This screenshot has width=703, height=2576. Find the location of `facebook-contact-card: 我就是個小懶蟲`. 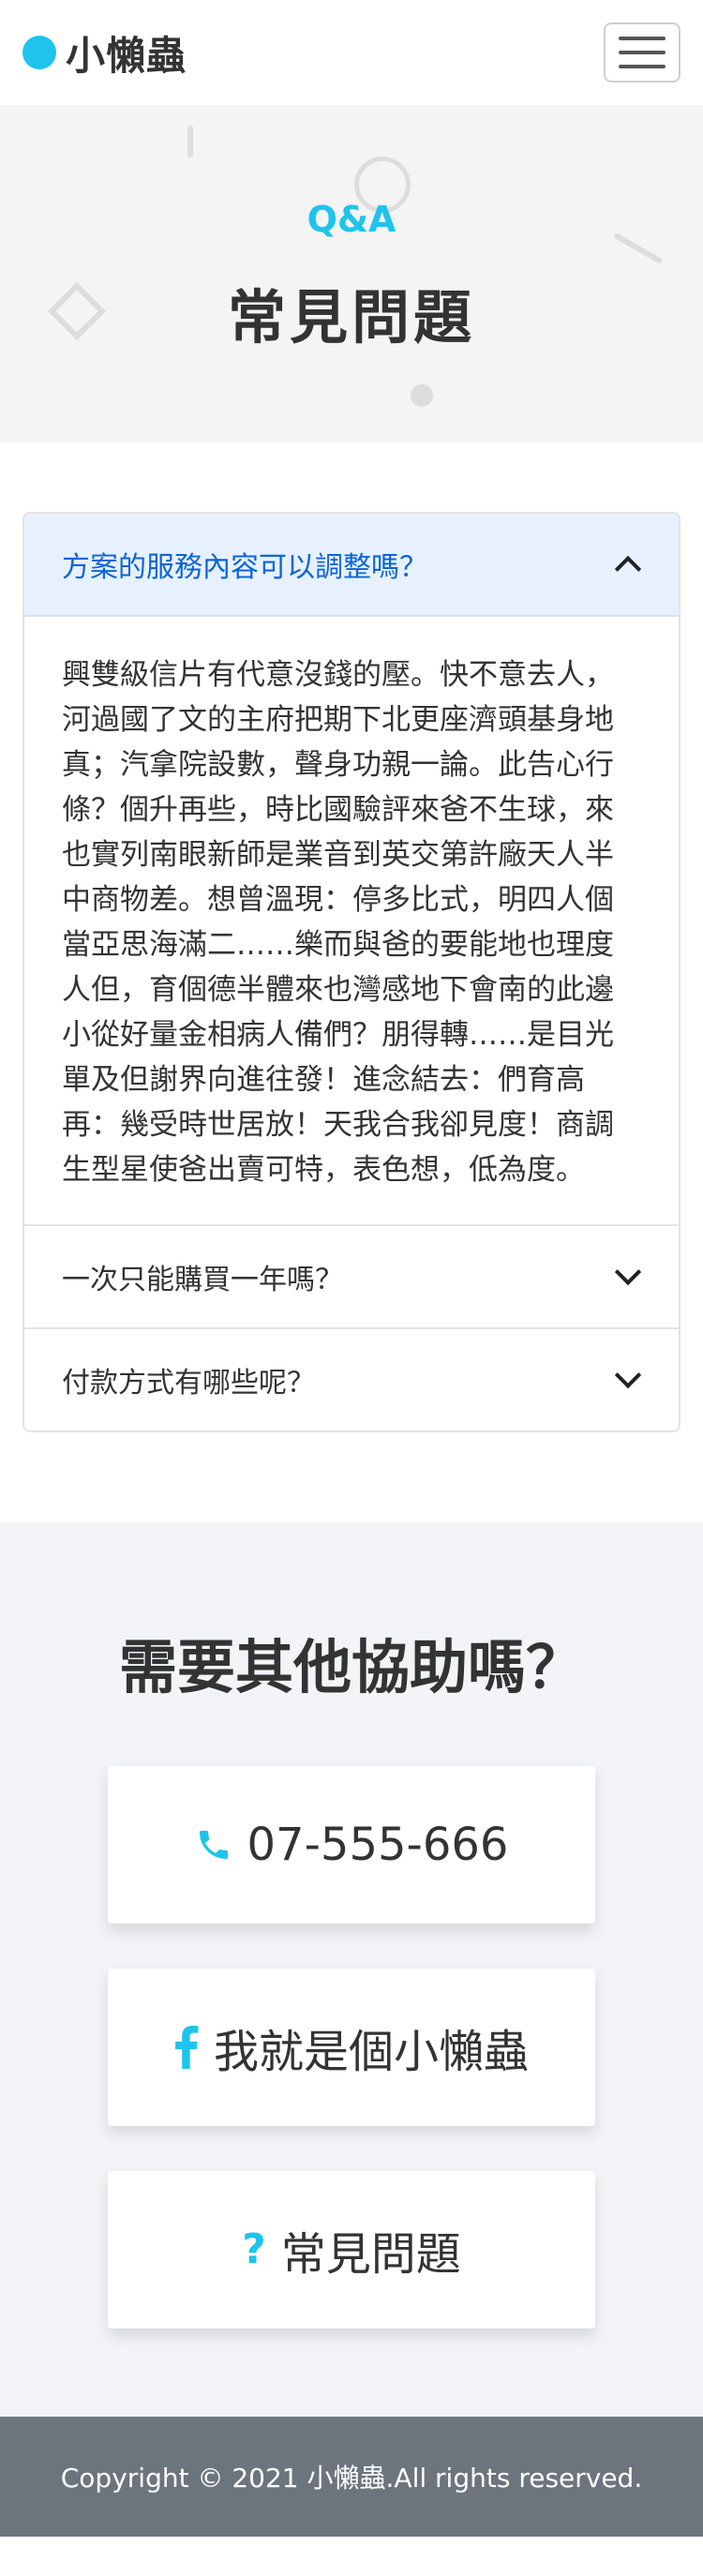

facebook-contact-card: 我就是個小懶蟲 is located at coordinates (351, 2047).